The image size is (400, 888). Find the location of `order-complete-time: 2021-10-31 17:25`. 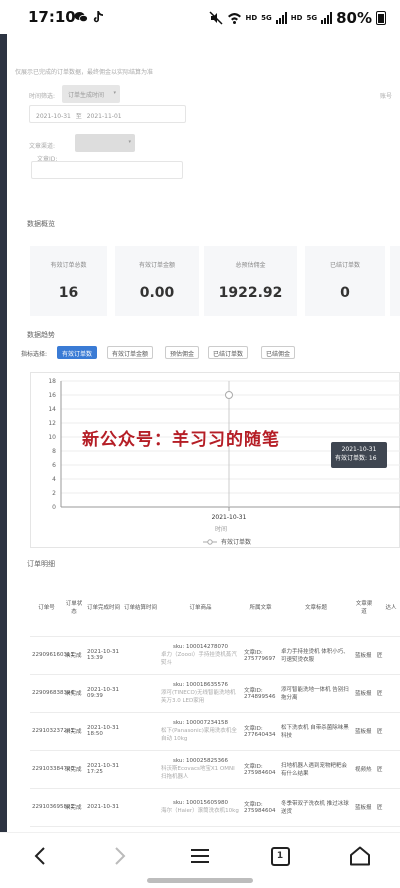

order-complete-time: 2021-10-31 17:25 is located at coordinates (103, 769).